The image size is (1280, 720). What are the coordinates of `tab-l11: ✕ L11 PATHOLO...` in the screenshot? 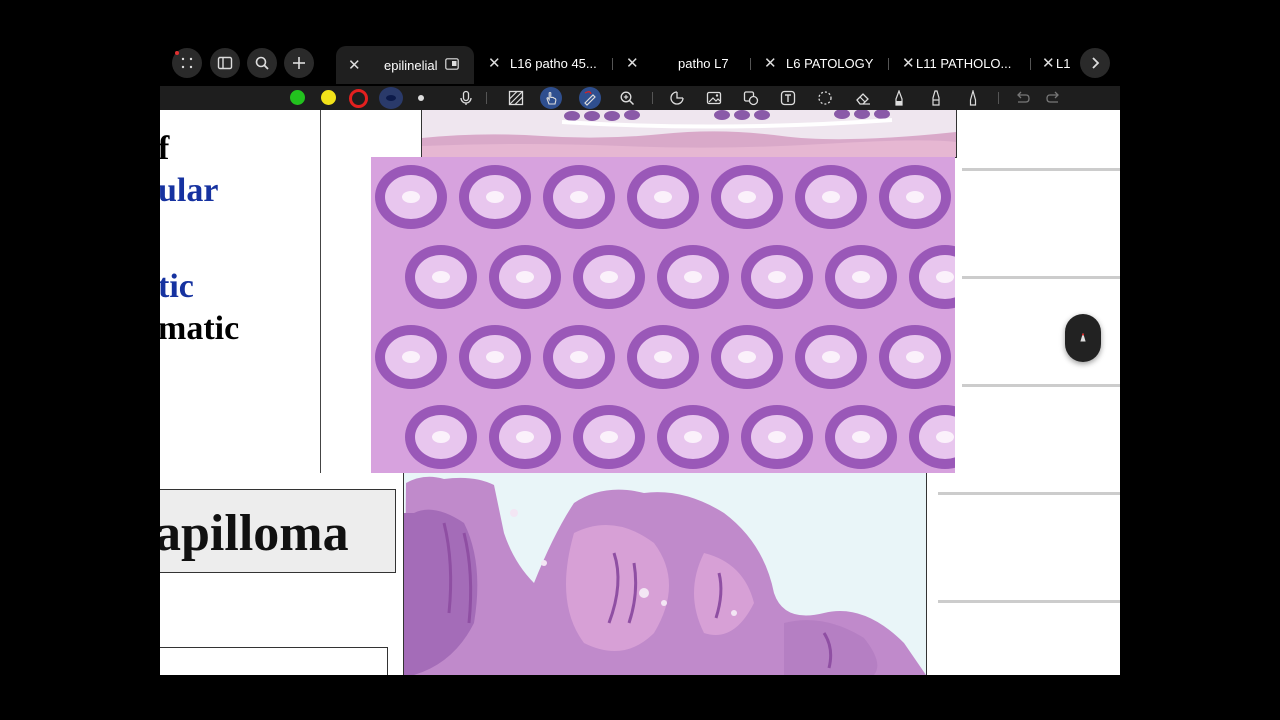 It's located at (956, 63).